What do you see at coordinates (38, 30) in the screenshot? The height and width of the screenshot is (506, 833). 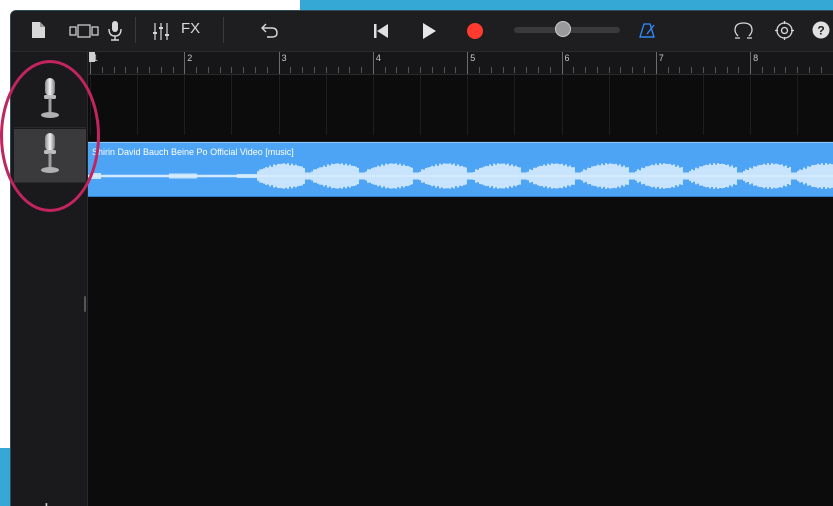 I see `document-icon` at bounding box center [38, 30].